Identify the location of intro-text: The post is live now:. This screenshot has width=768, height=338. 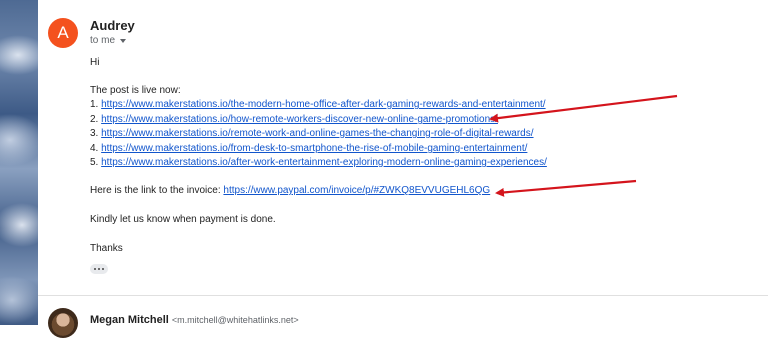
(135, 90).